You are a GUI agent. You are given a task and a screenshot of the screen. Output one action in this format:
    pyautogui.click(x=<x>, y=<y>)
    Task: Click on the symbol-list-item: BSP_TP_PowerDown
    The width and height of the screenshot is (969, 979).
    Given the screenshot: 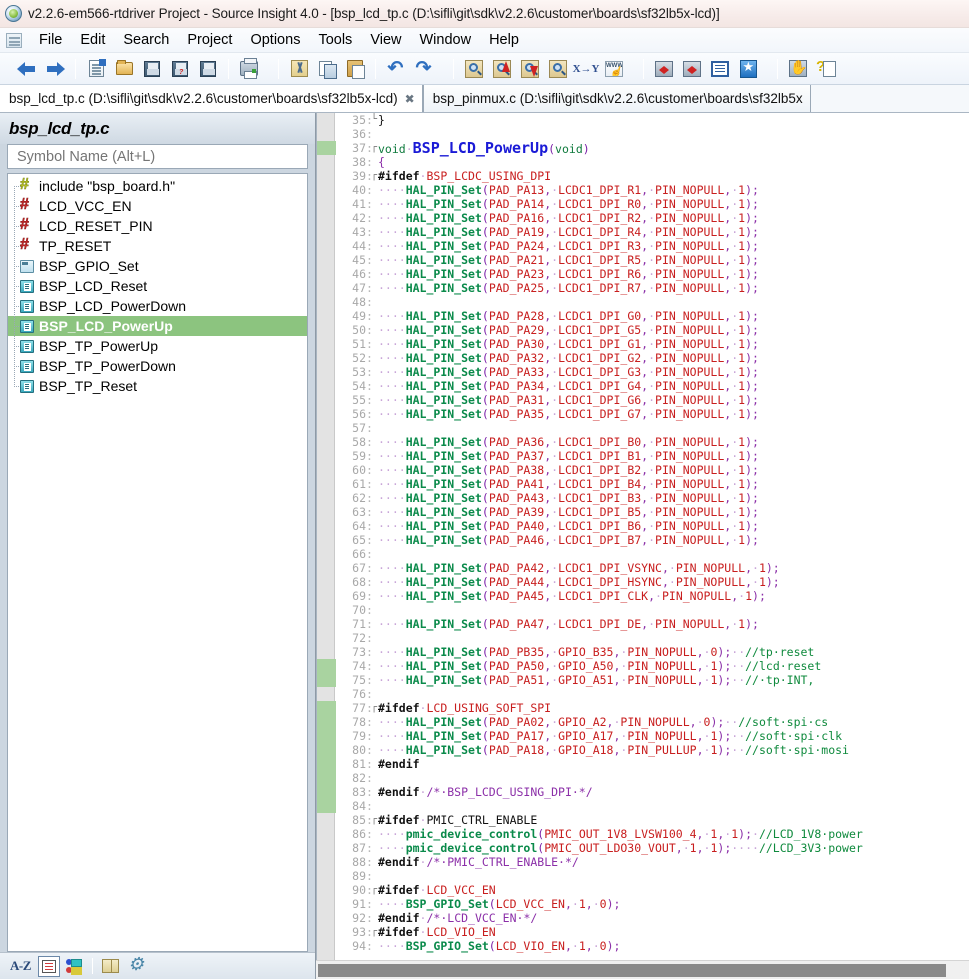 What is the action you would take?
    pyautogui.click(x=157, y=366)
    